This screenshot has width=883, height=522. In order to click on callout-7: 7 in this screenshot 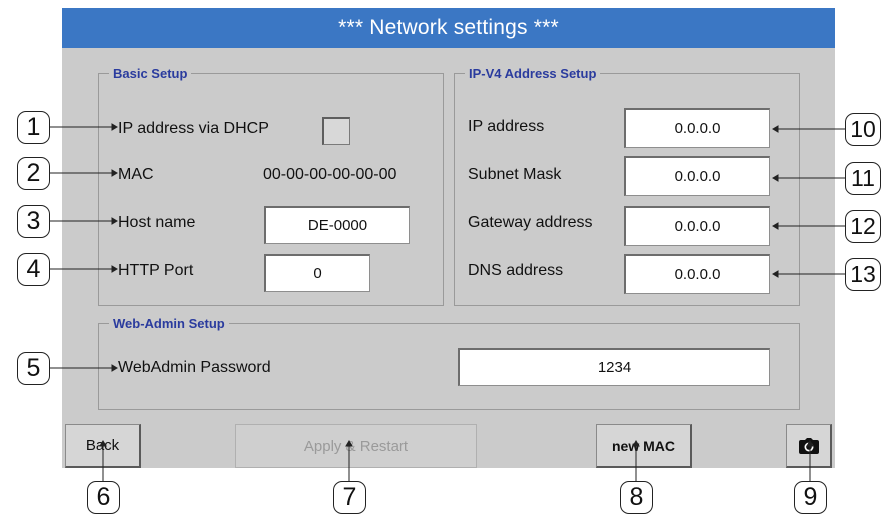, I will do `click(349, 497)`.